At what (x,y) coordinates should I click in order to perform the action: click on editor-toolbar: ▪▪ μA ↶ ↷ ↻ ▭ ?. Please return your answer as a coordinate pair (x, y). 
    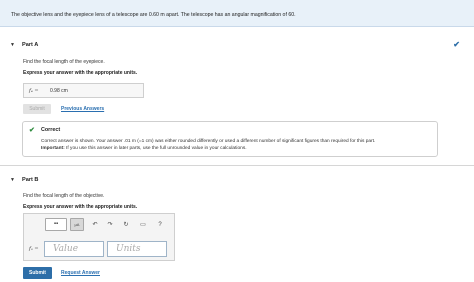
    Looking at the image, I should click on (99, 225).